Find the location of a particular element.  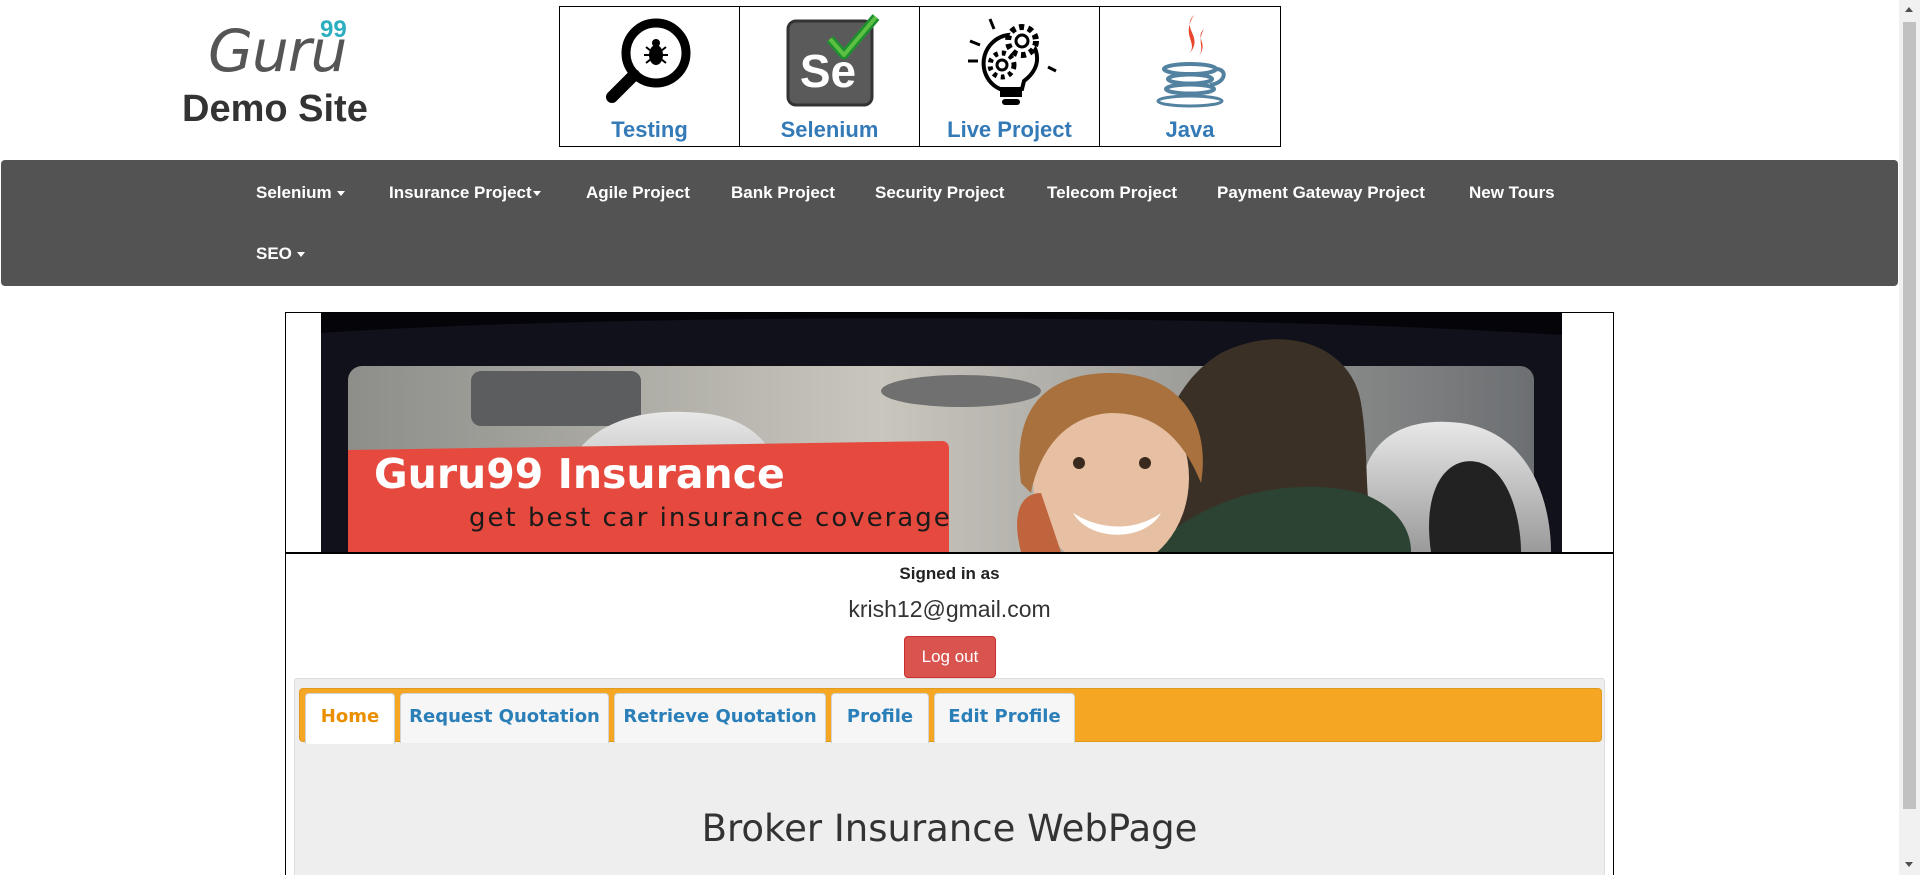

page-title: Broker Insurance WebPage is located at coordinates (949, 828).